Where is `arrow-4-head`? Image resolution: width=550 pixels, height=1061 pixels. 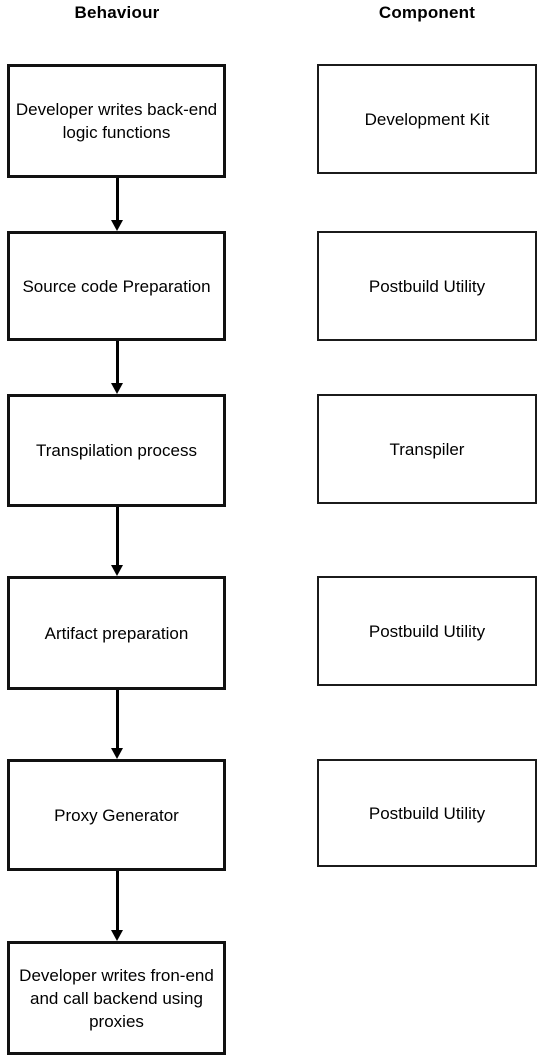 arrow-4-head is located at coordinates (117, 753).